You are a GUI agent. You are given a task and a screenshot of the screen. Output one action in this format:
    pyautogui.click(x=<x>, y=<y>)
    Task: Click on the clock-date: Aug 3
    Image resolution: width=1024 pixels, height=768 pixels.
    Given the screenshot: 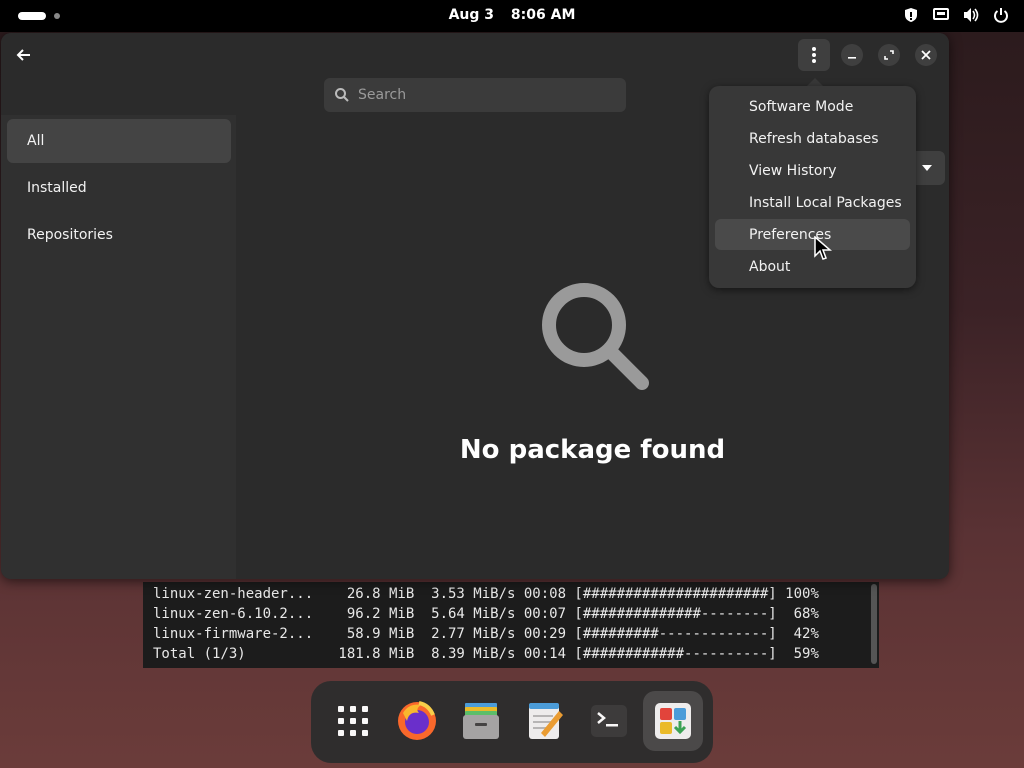 What is the action you would take?
    pyautogui.click(x=471, y=15)
    